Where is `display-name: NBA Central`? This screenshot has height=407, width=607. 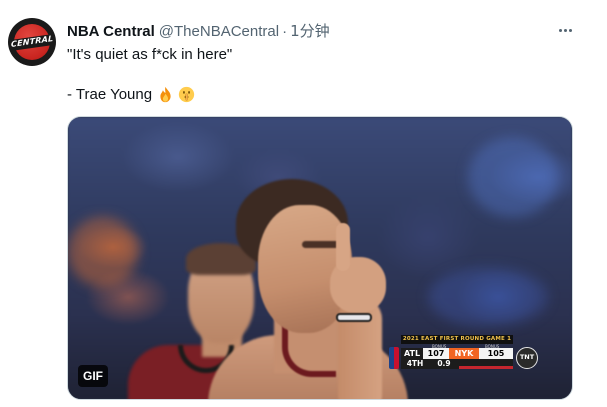
display-name: NBA Central is located at coordinates (111, 31).